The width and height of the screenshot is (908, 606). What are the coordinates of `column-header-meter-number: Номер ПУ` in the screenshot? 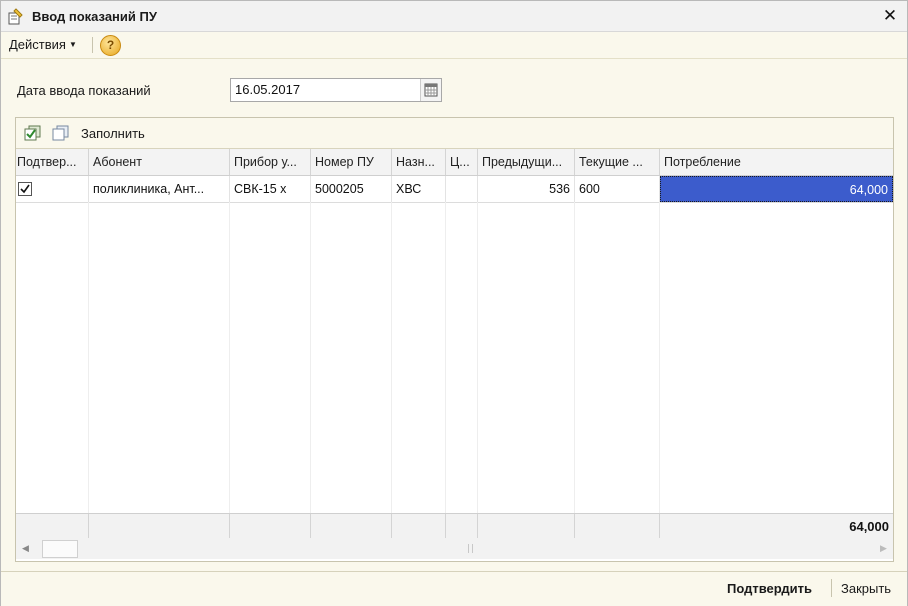 It's located at (351, 162).